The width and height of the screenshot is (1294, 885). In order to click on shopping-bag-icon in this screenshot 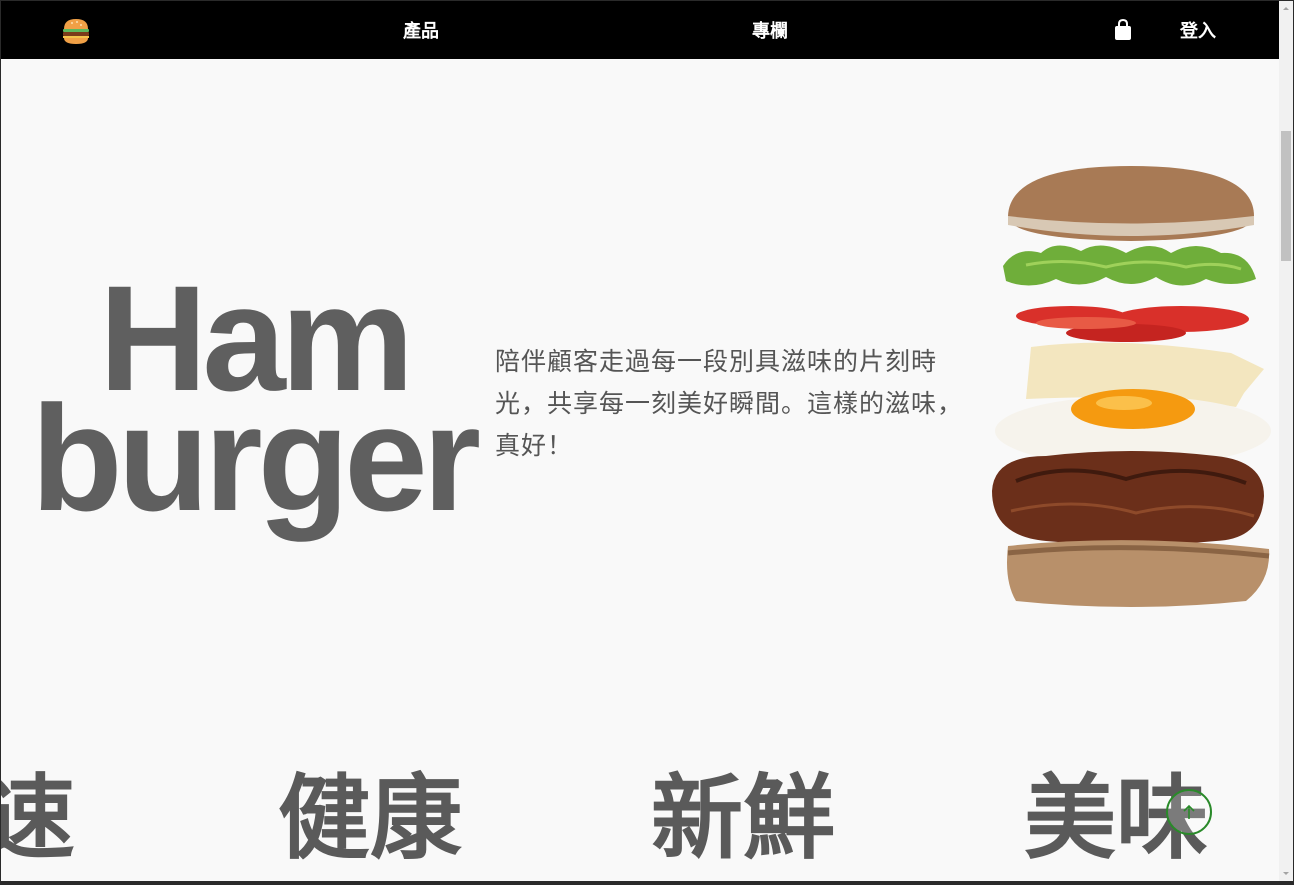, I will do `click(1123, 30)`.